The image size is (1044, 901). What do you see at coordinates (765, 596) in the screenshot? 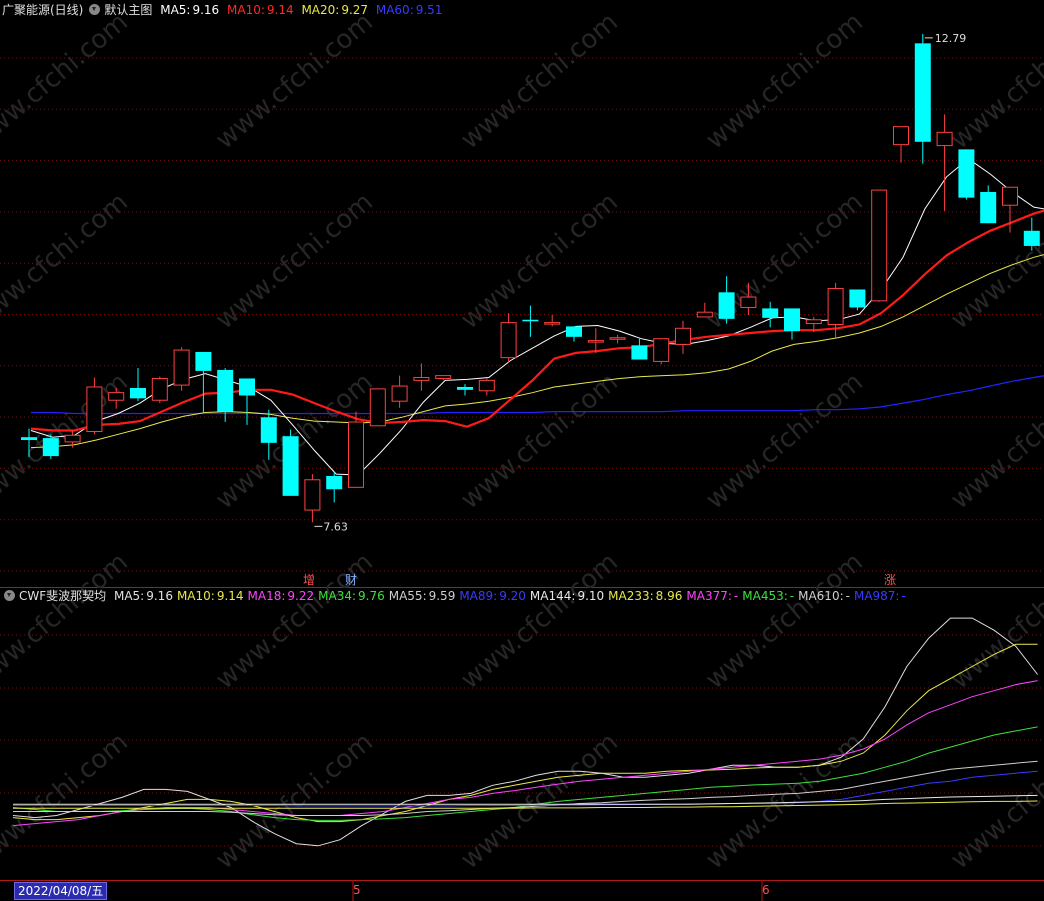
I see `sub-ma-label-9: MA453:` at bounding box center [765, 596].